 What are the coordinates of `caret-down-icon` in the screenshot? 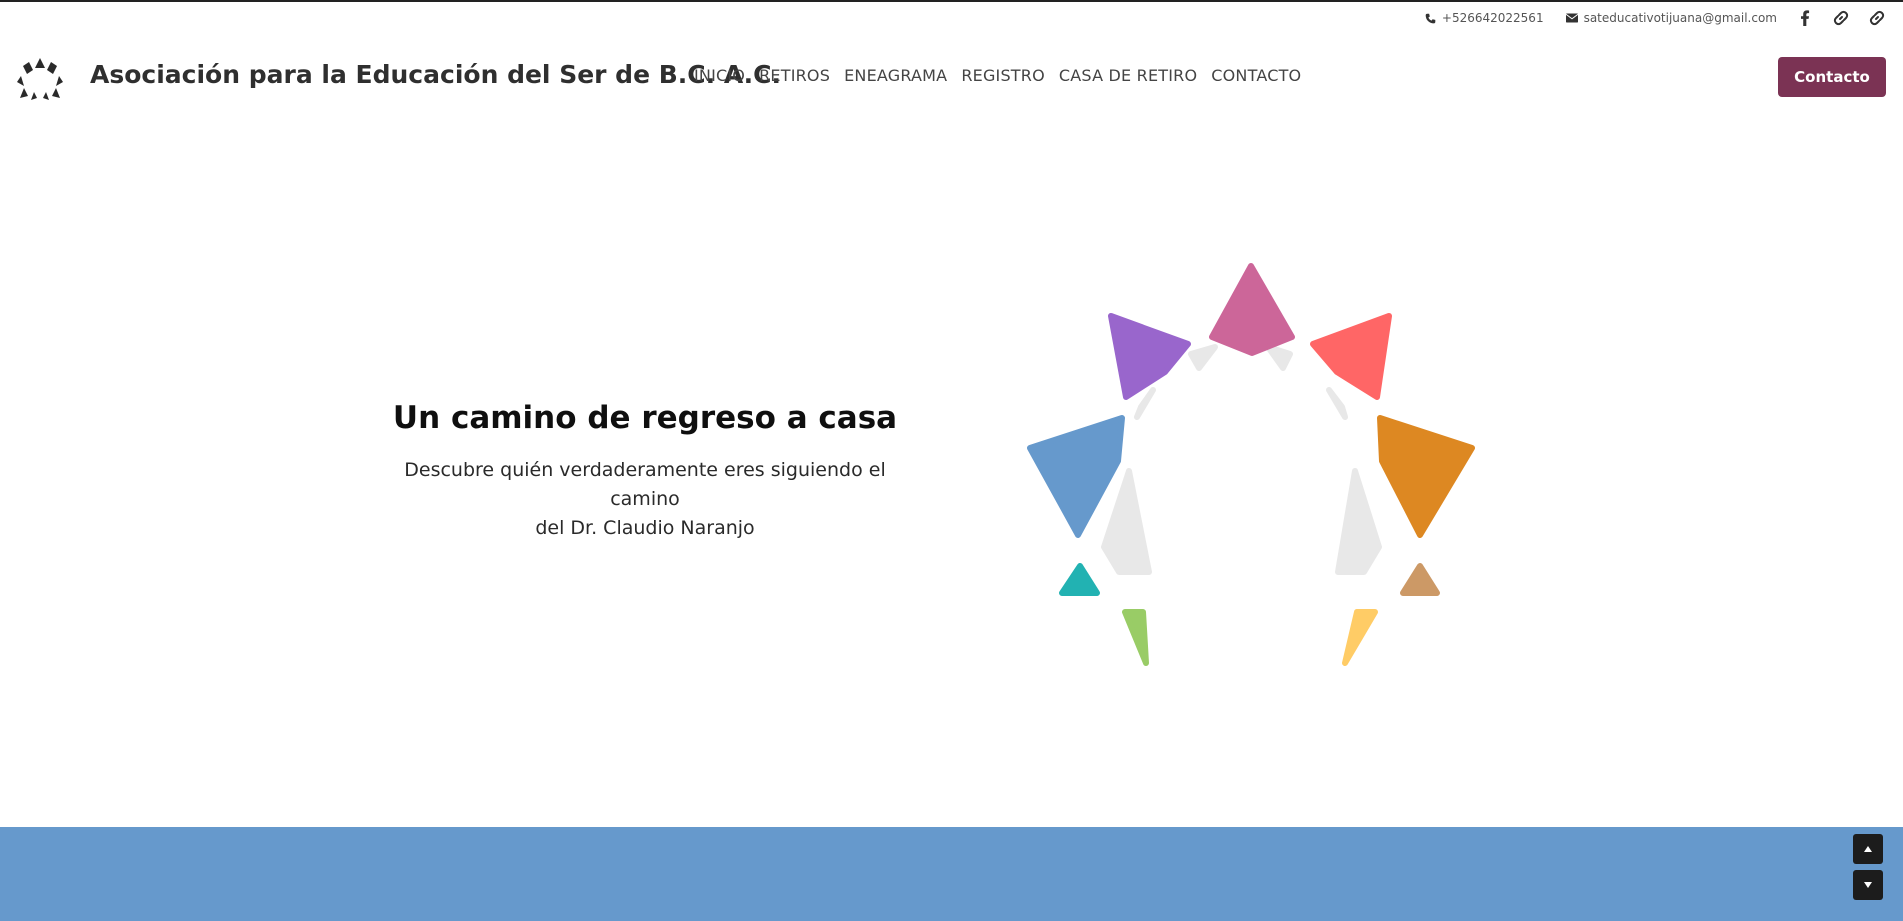 It's located at (1868, 885).